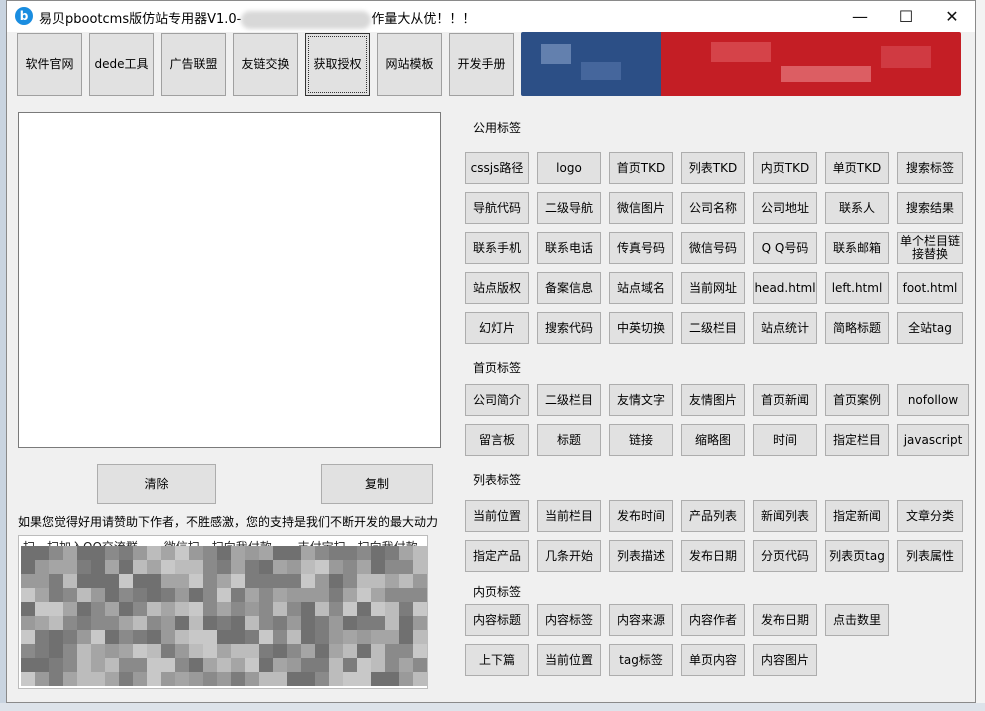 The width and height of the screenshot is (985, 711). What do you see at coordinates (785, 400) in the screenshot?
I see `tag-button: 首页新闻` at bounding box center [785, 400].